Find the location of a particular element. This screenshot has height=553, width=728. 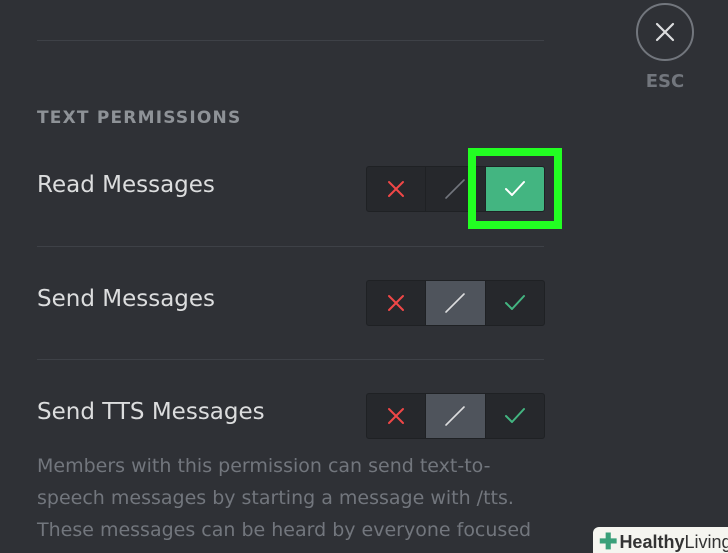

close-button is located at coordinates (665, 32).